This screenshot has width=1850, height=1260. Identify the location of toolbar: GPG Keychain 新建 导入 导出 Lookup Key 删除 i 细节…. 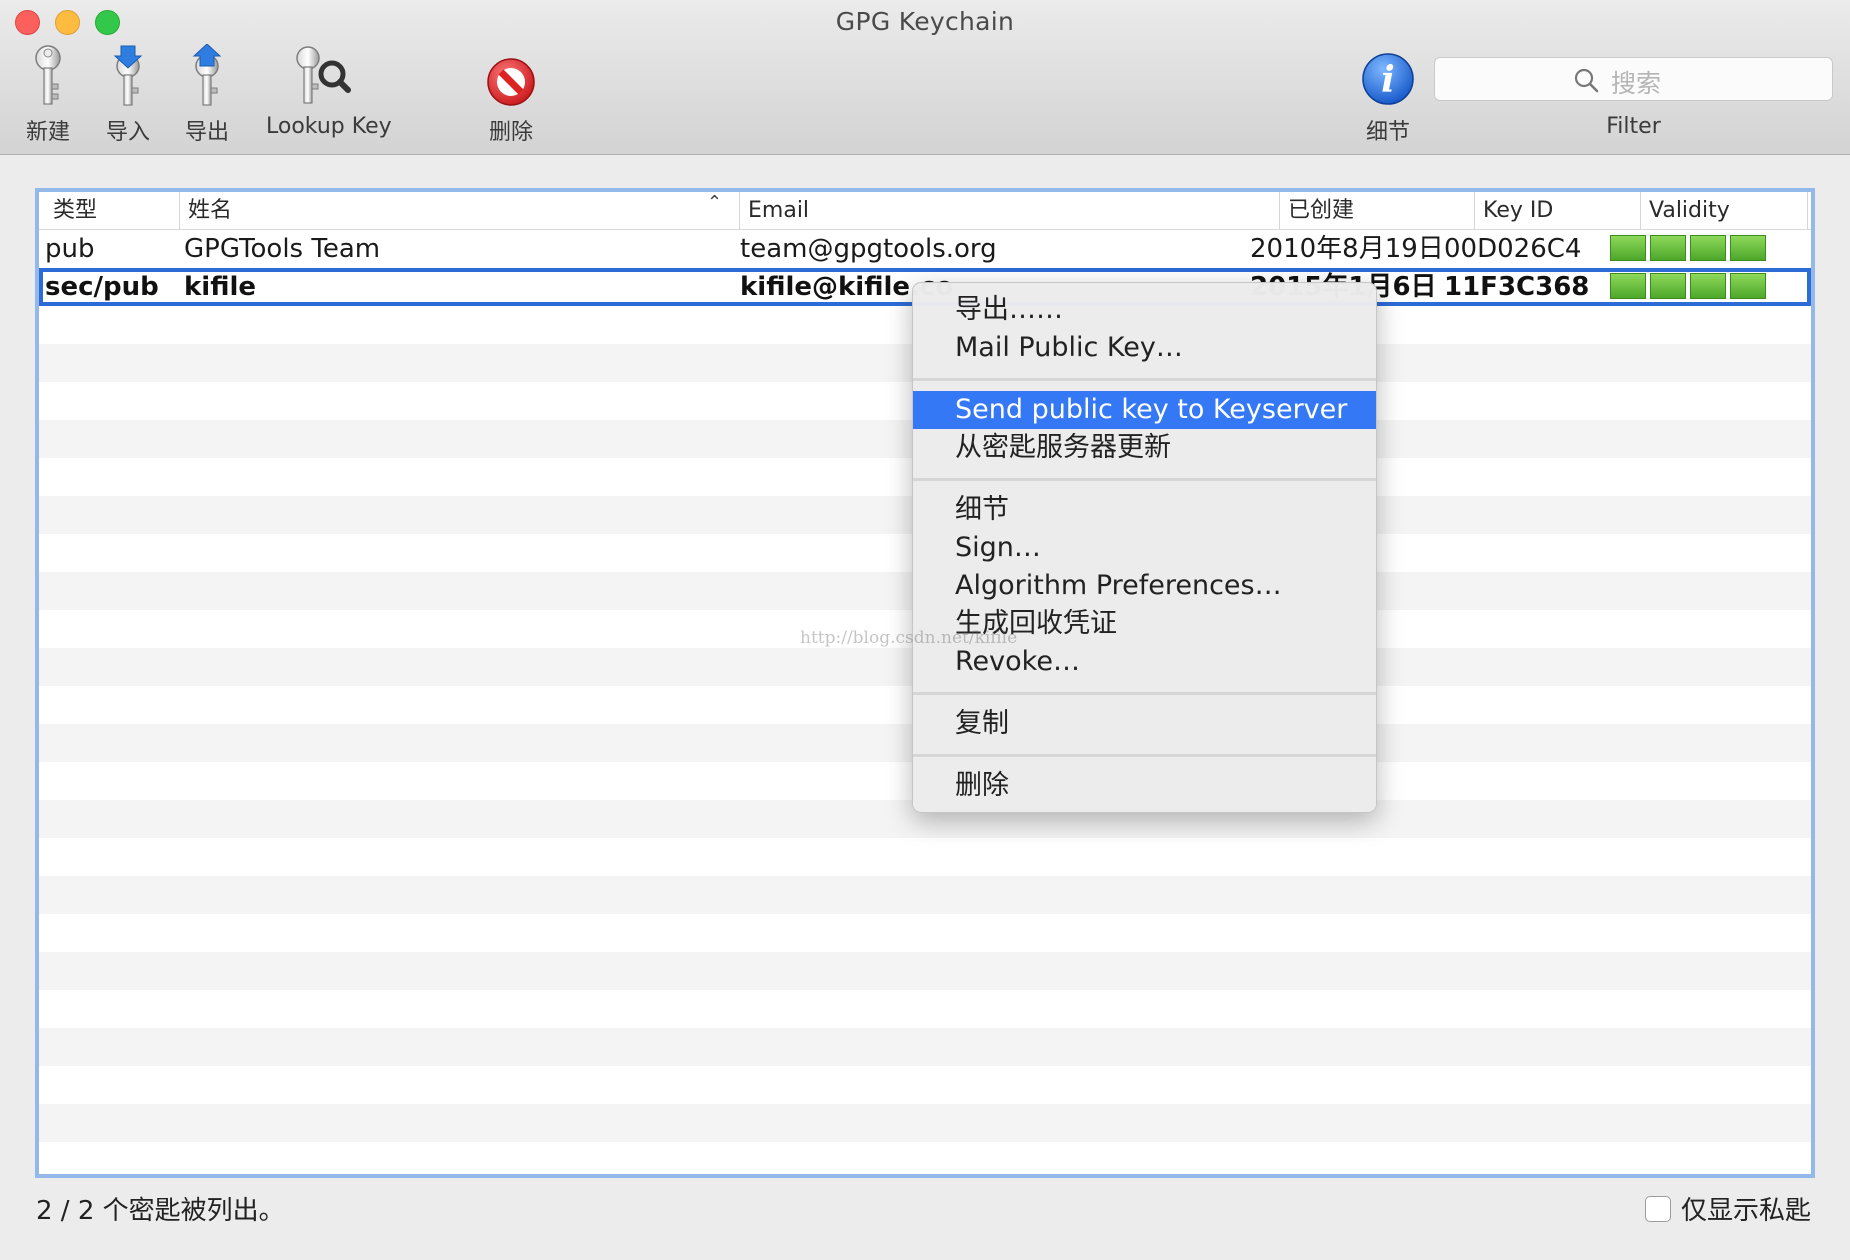
(925, 77).